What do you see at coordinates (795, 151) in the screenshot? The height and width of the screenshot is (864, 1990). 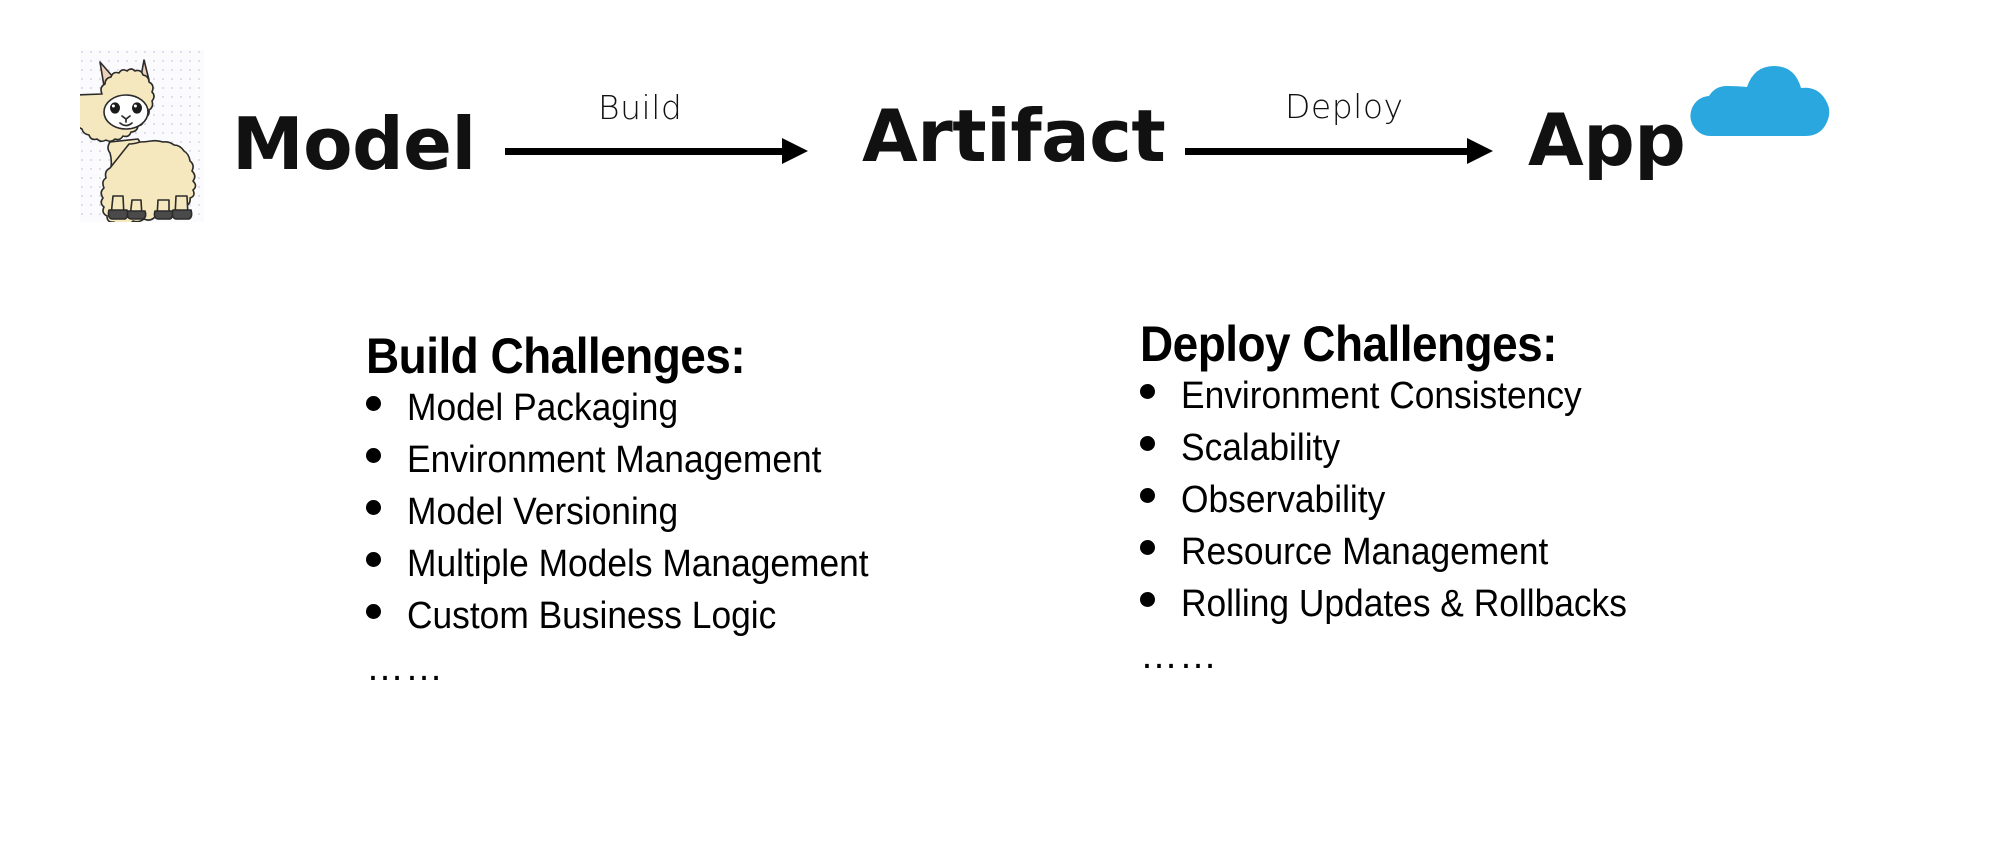 I see `arrow-build-head` at bounding box center [795, 151].